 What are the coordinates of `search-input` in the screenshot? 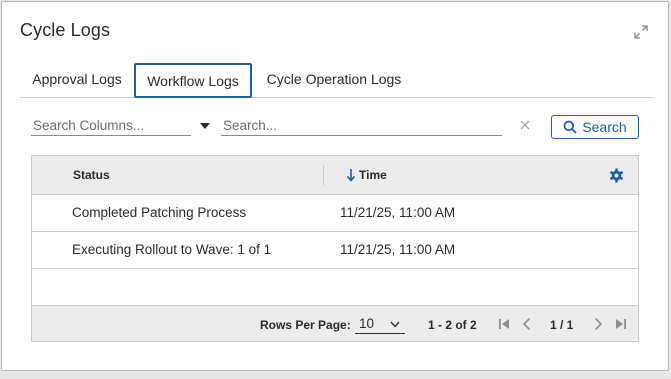 It's located at (361, 126).